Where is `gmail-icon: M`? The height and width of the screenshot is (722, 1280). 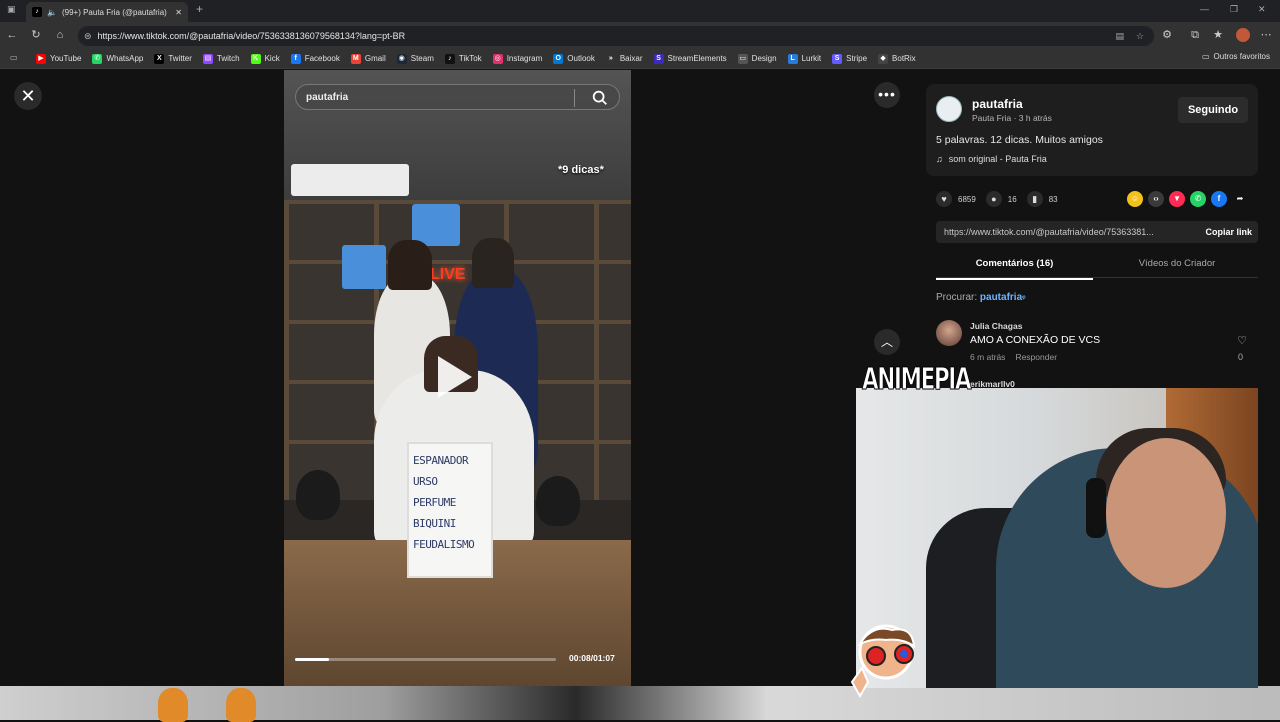
gmail-icon: M is located at coordinates (355, 58).